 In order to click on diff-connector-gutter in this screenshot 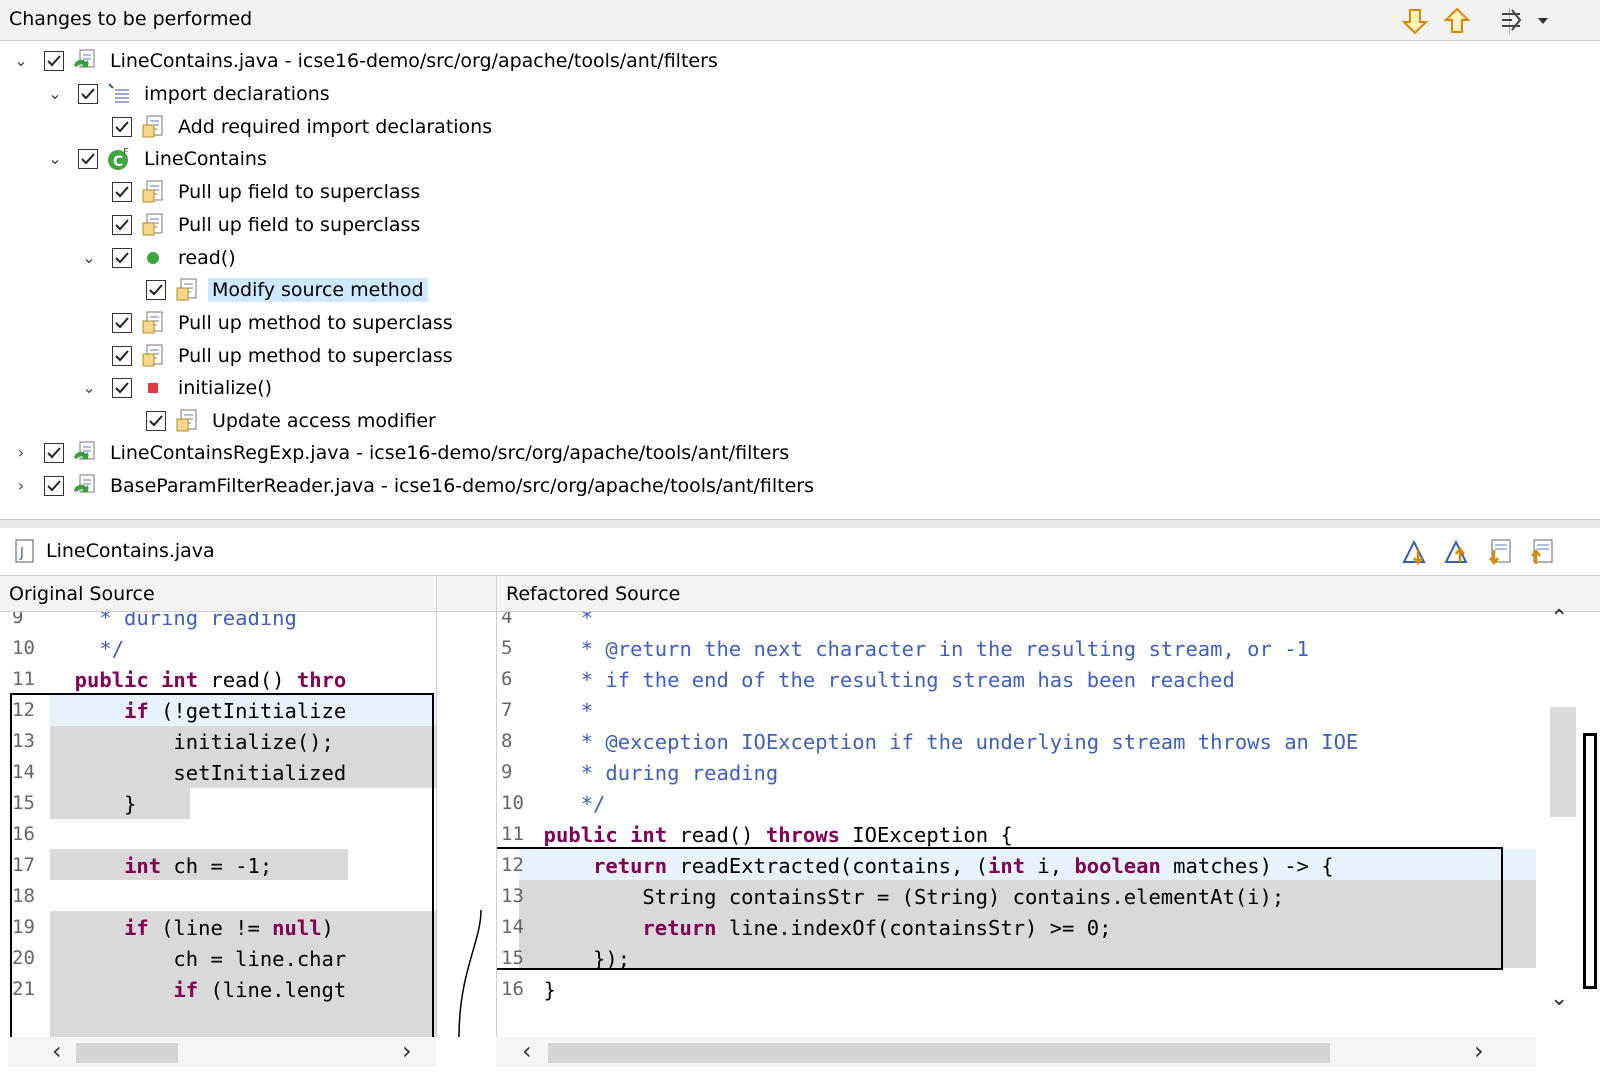, I will do `click(466, 825)`.